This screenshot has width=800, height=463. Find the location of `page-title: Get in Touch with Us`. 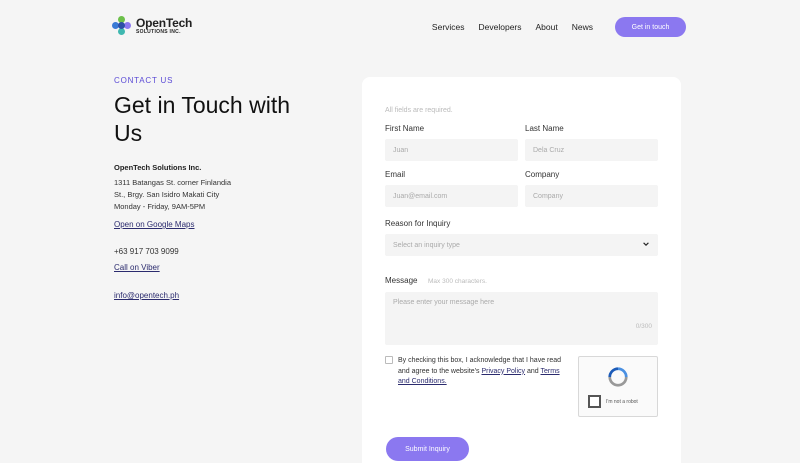

page-title: Get in Touch with Us is located at coordinates (202, 119).